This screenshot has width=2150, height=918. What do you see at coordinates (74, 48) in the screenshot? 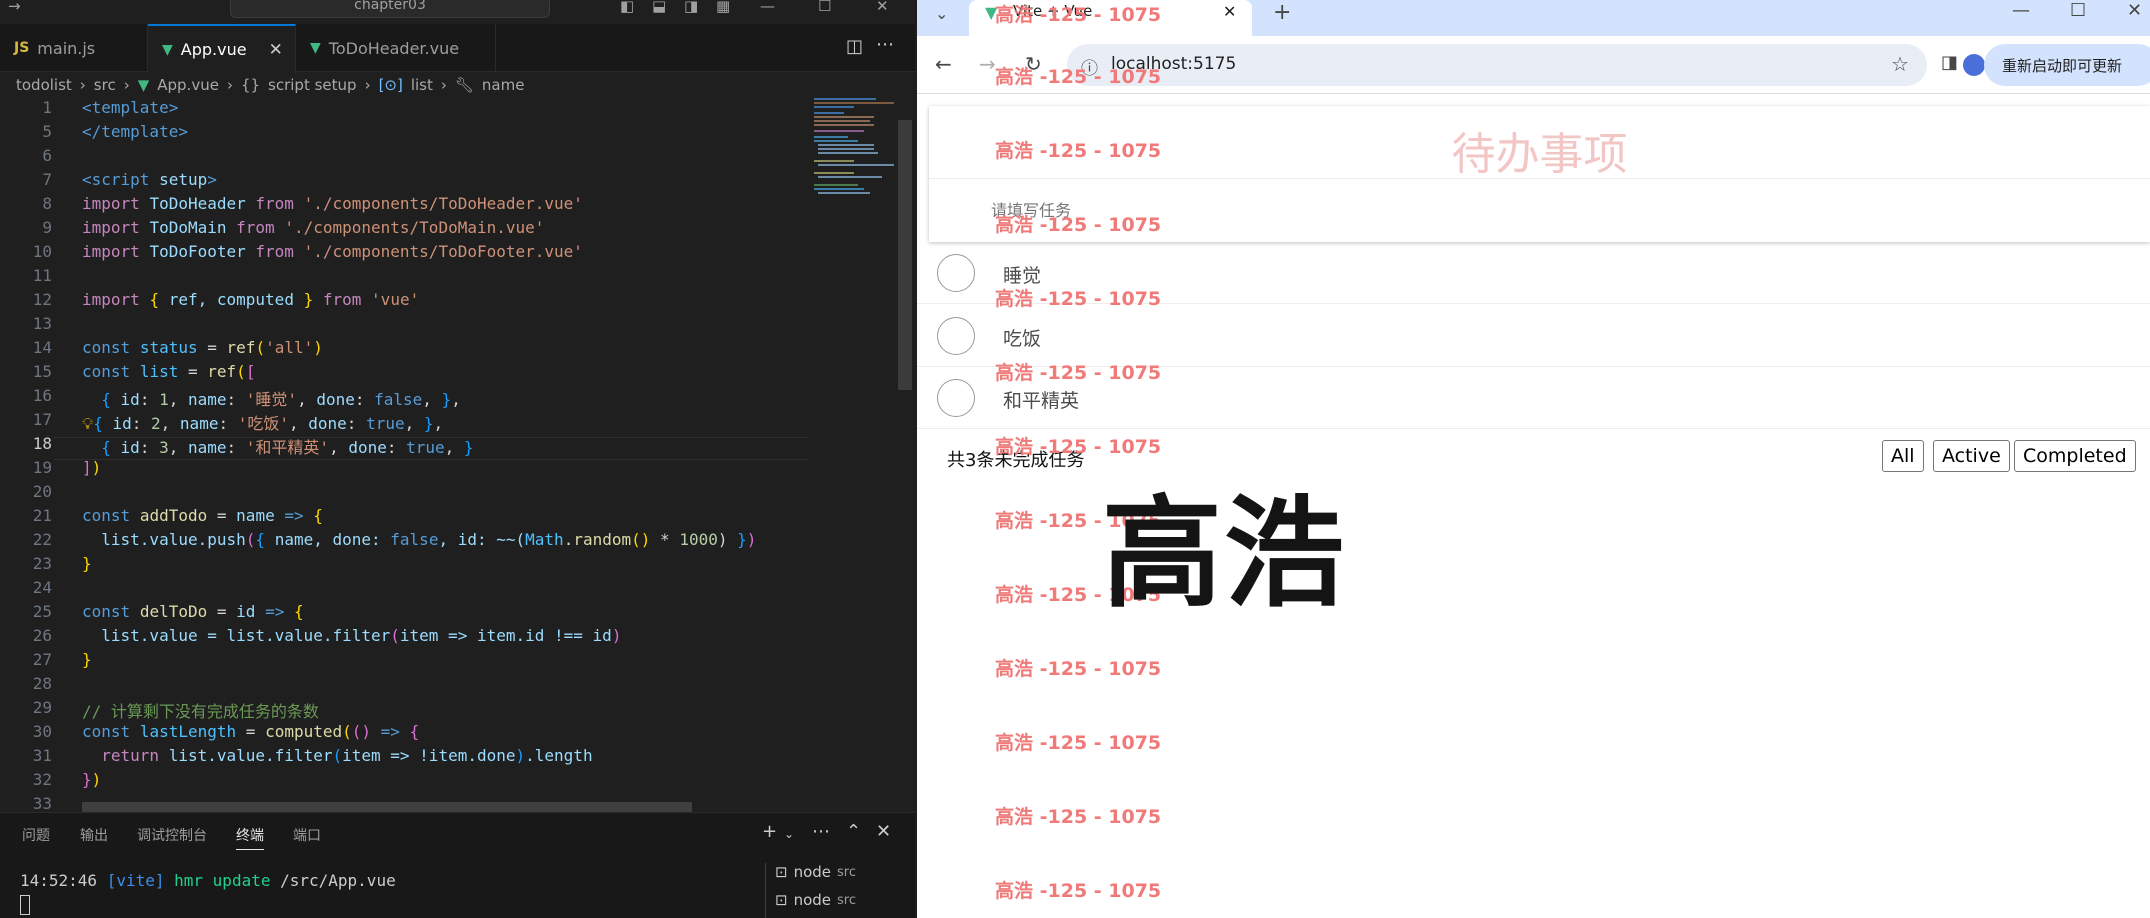
I see `tab-main-js: JS main.js` at bounding box center [74, 48].